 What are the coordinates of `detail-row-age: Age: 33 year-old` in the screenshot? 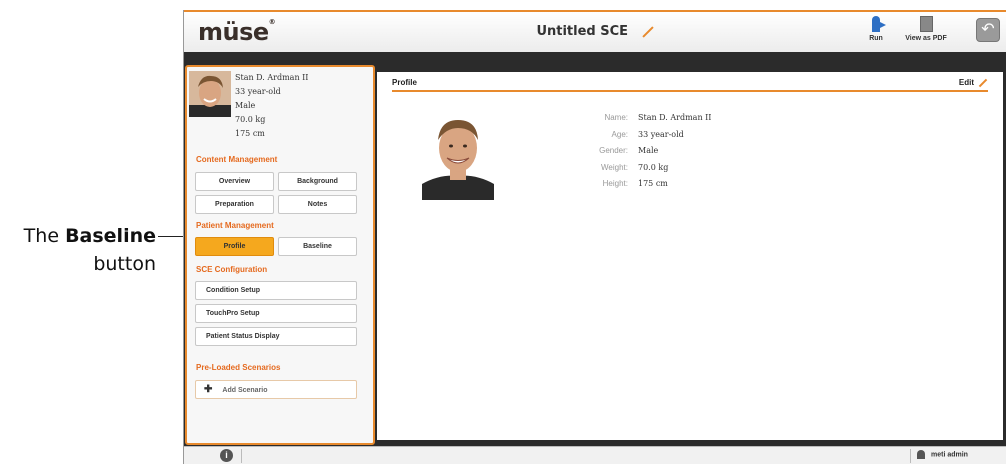 It's located at (647, 134).